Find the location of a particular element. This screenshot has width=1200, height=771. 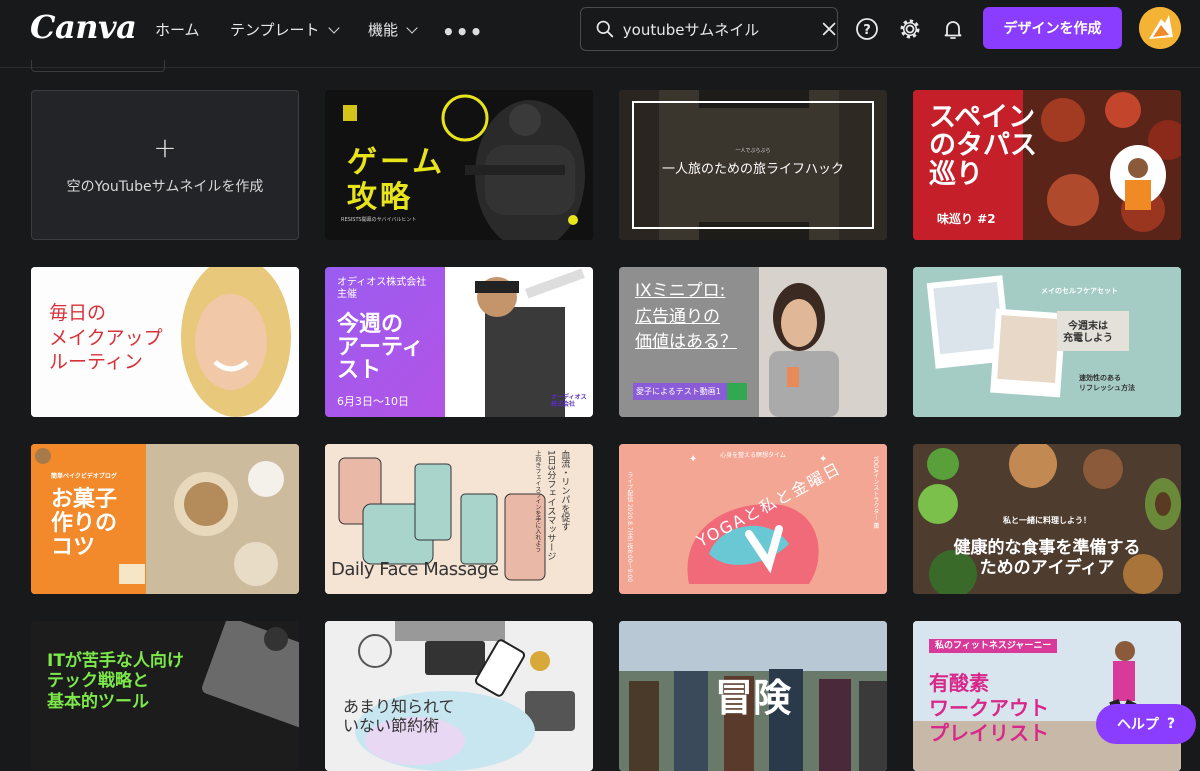

game-caption: RESISTS開幕のサバイバルヒント is located at coordinates (379, 220).